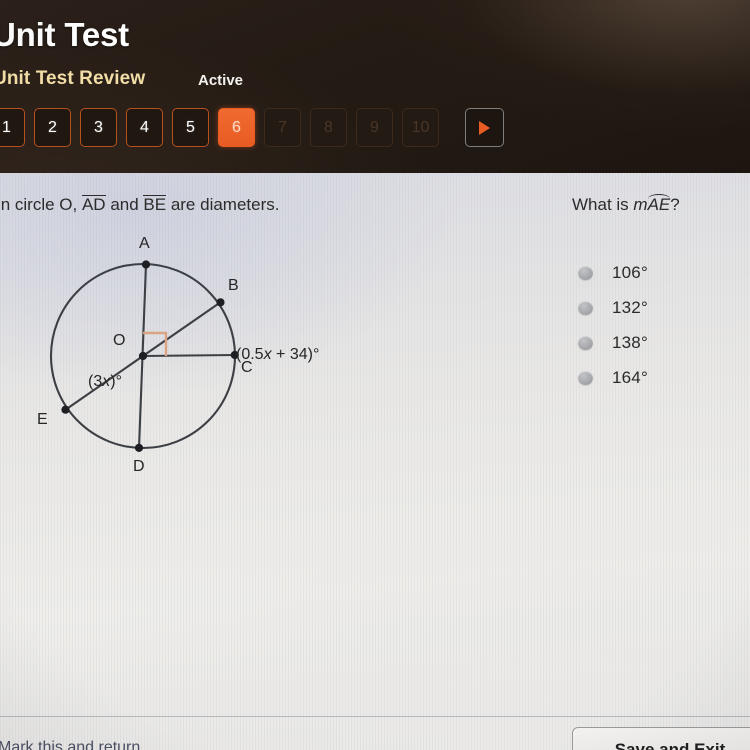 The image size is (750, 750). What do you see at coordinates (95, 381) in the screenshot?
I see `angle-ed-prefix: (3` at bounding box center [95, 381].